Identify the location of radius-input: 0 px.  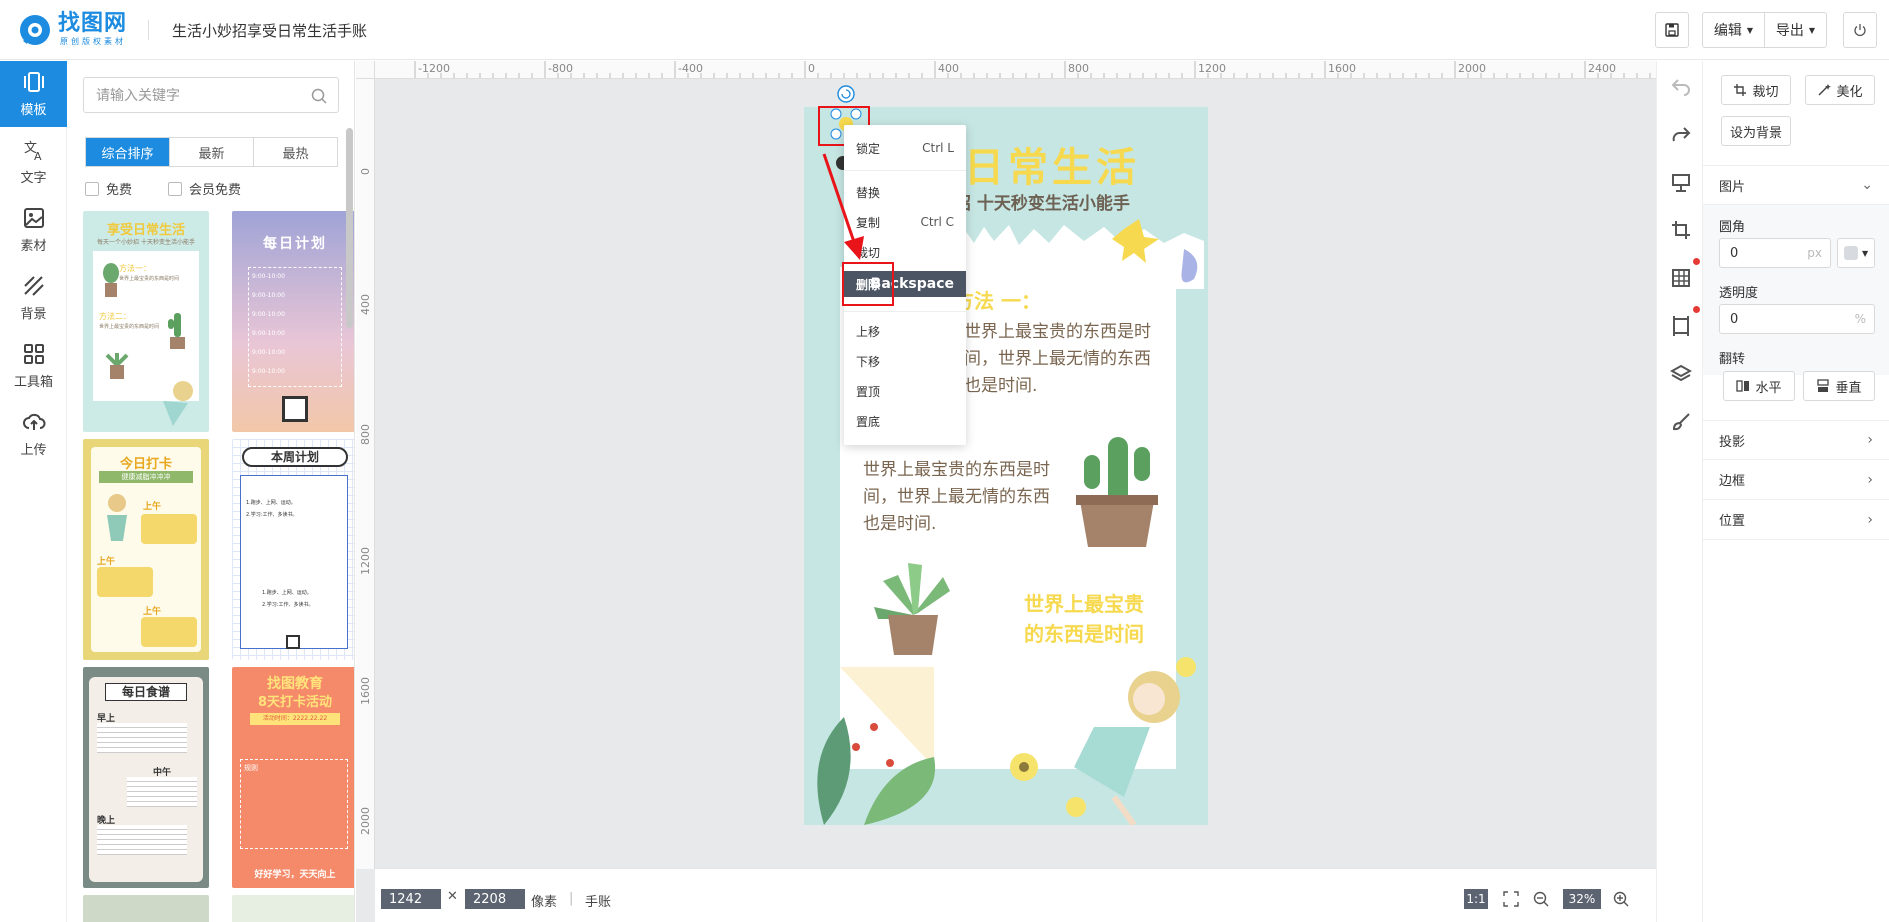
(1775, 253).